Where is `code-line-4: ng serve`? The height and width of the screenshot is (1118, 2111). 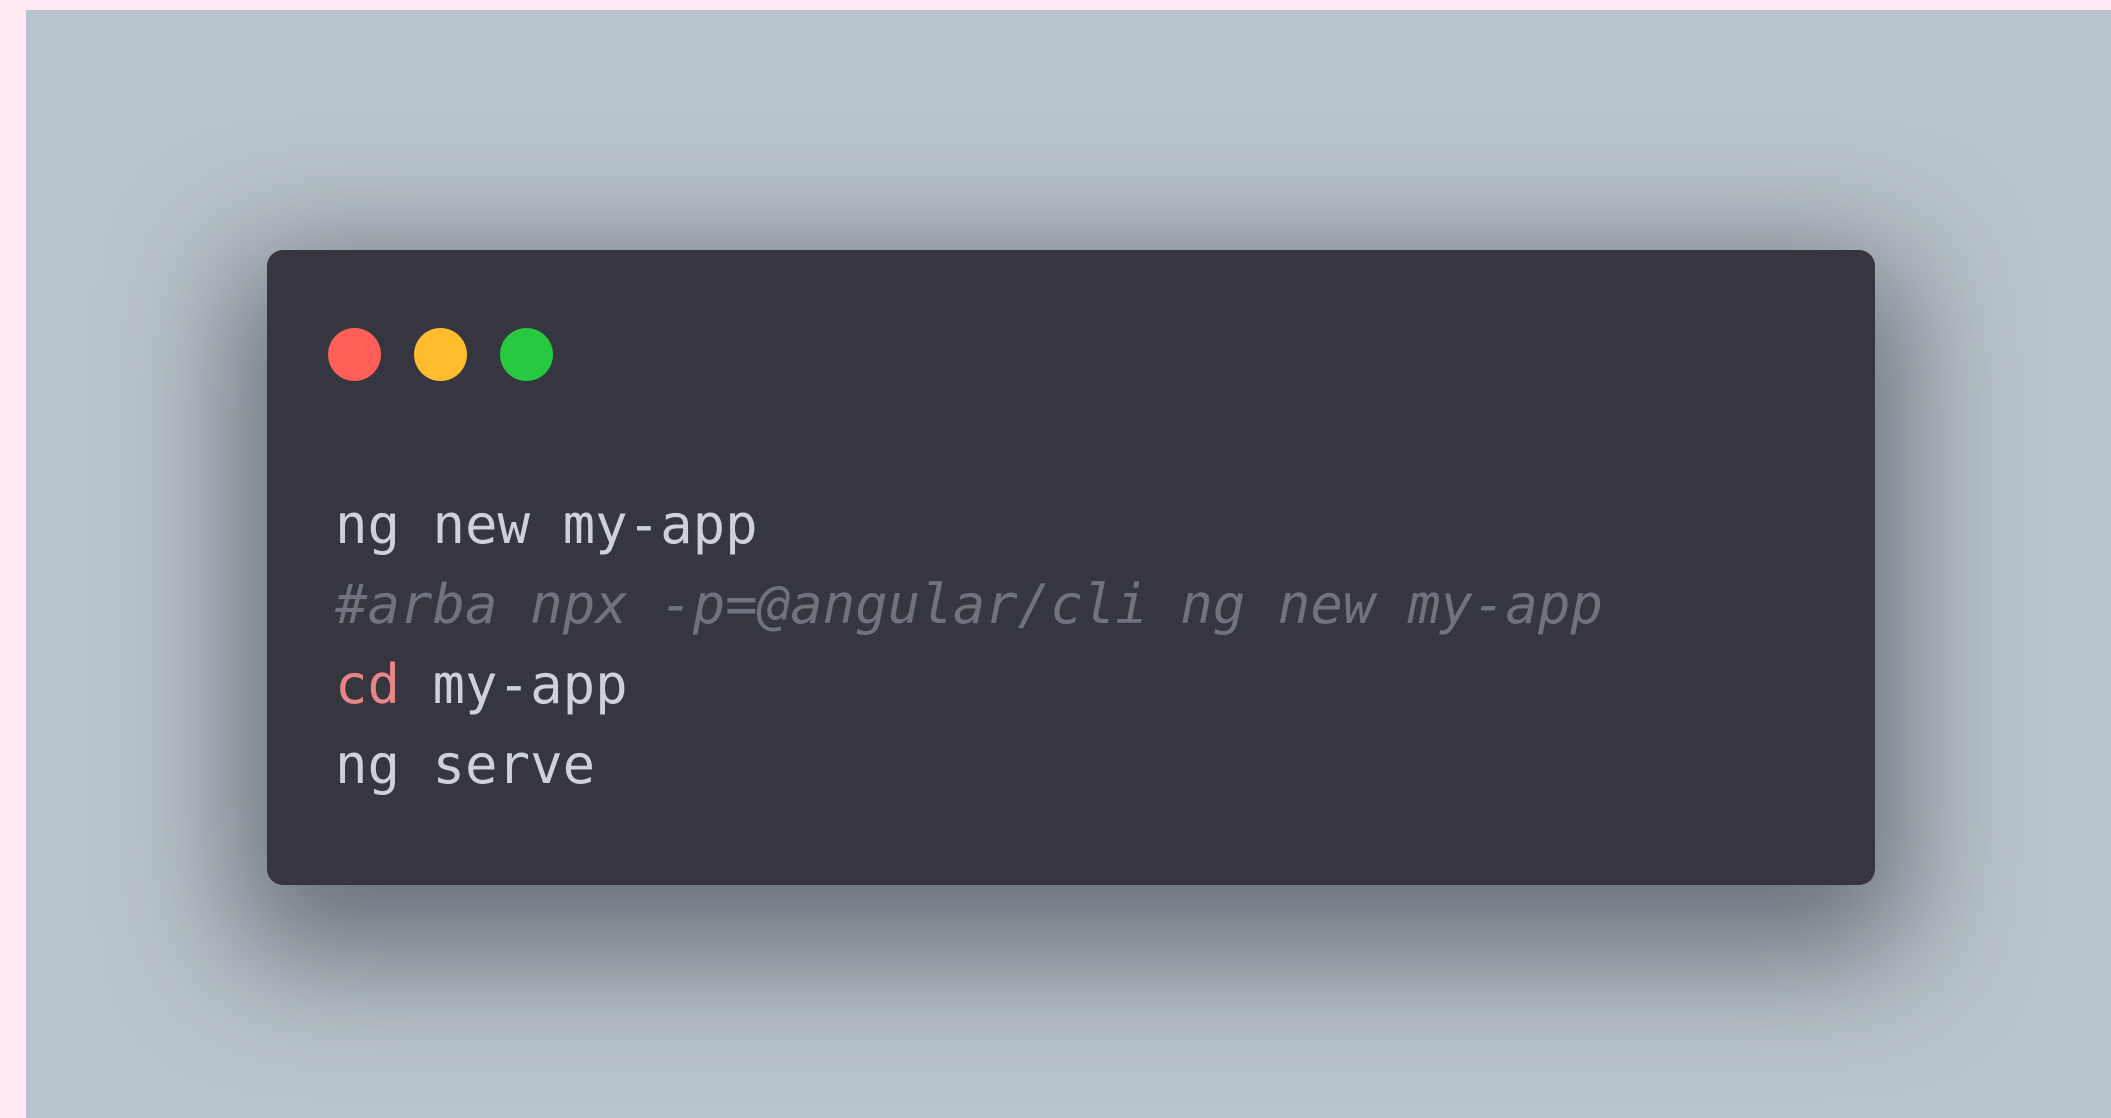
code-line-4: ng serve is located at coordinates (465, 764).